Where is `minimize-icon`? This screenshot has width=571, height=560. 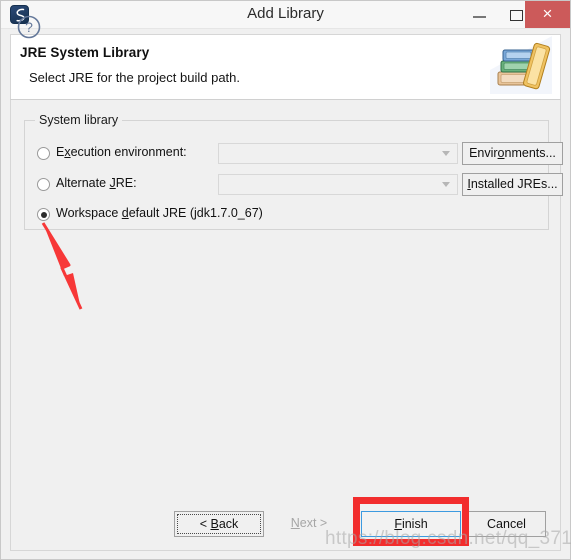
minimize-icon is located at coordinates (479, 17).